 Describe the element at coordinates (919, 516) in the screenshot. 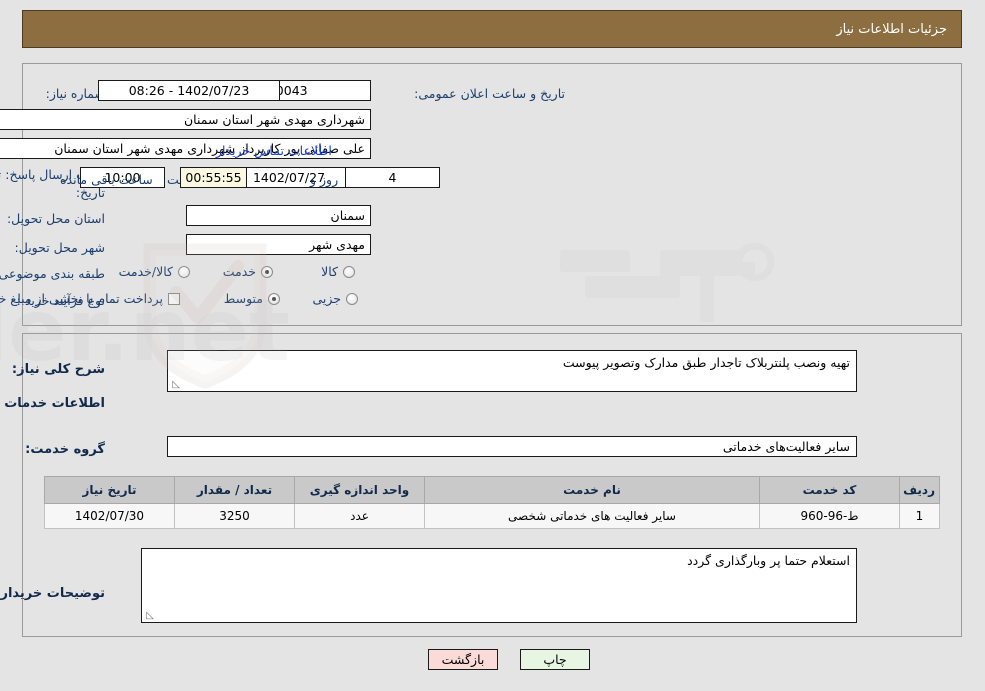

I see `table-cell: 1` at that location.